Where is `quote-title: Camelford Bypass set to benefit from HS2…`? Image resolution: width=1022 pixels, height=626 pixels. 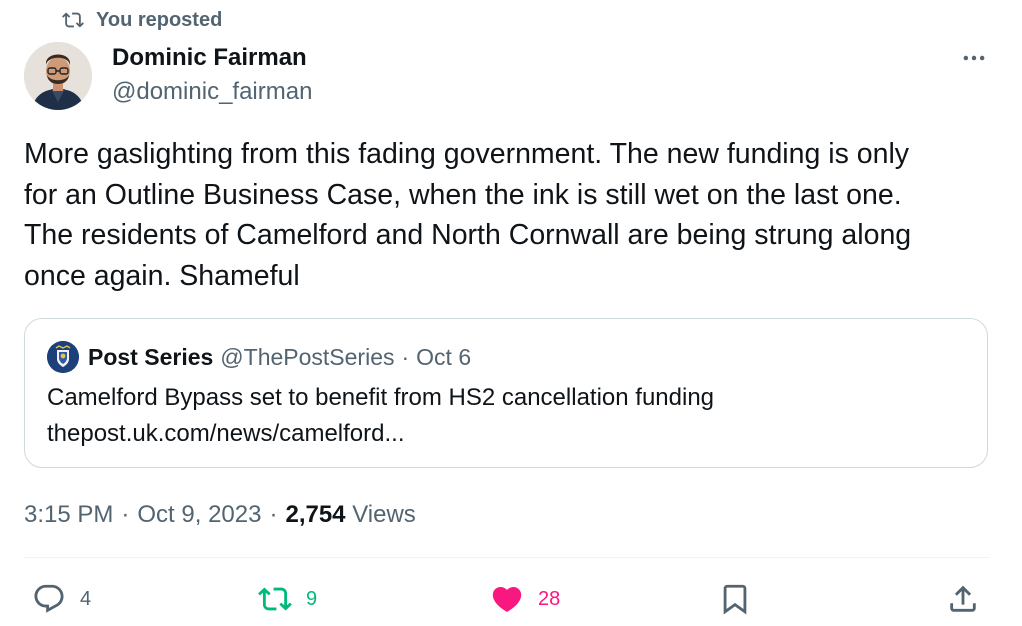
quote-title: Camelford Bypass set to benefit from HS2… is located at coordinates (381, 397).